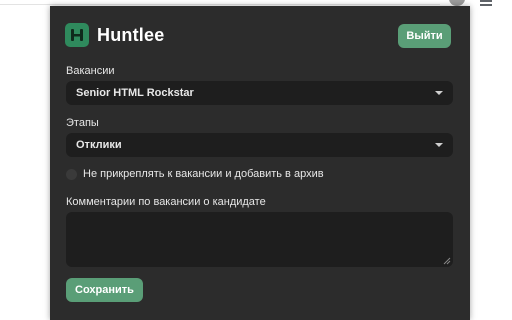 The width and height of the screenshot is (512, 320). I want to click on huntlee-logo-icon, so click(77, 35).